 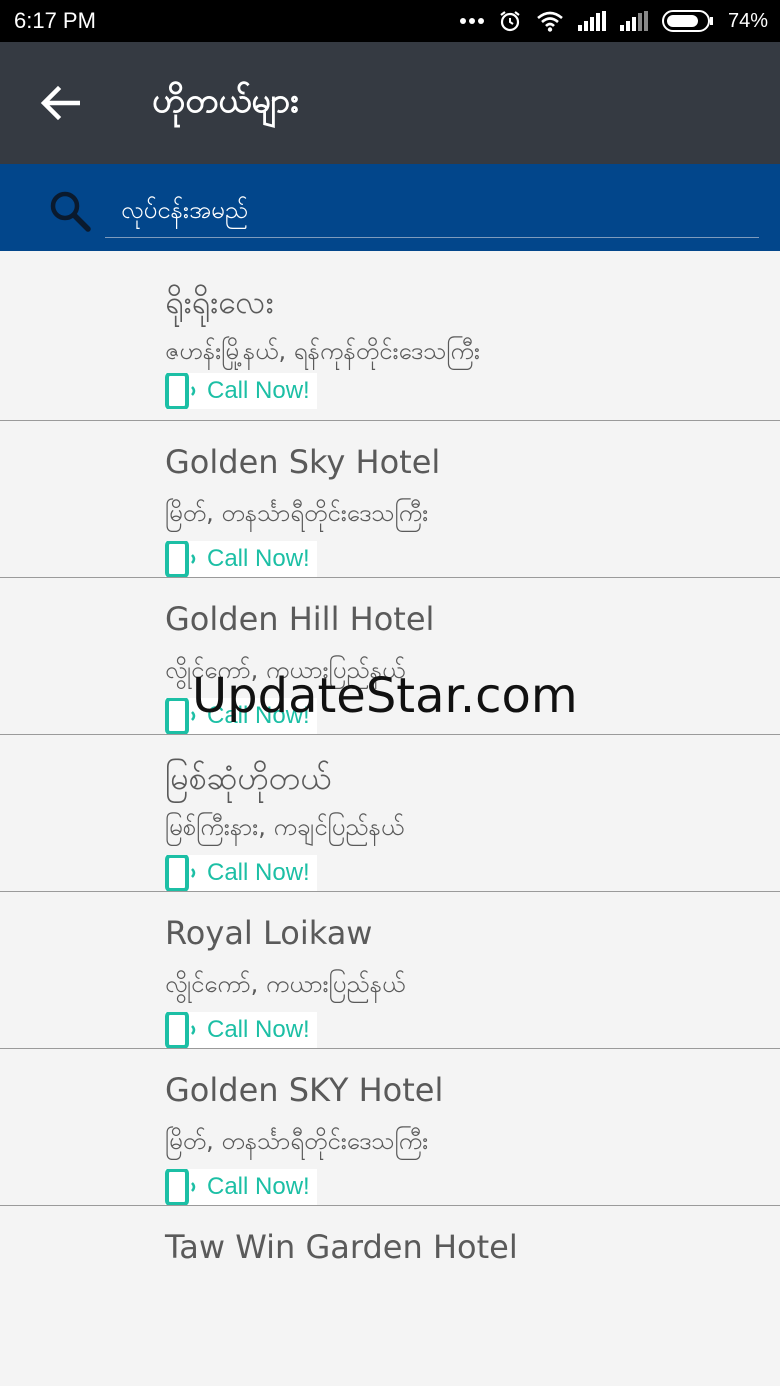 What do you see at coordinates (613, 21) in the screenshot?
I see `status-icons: 74%` at bounding box center [613, 21].